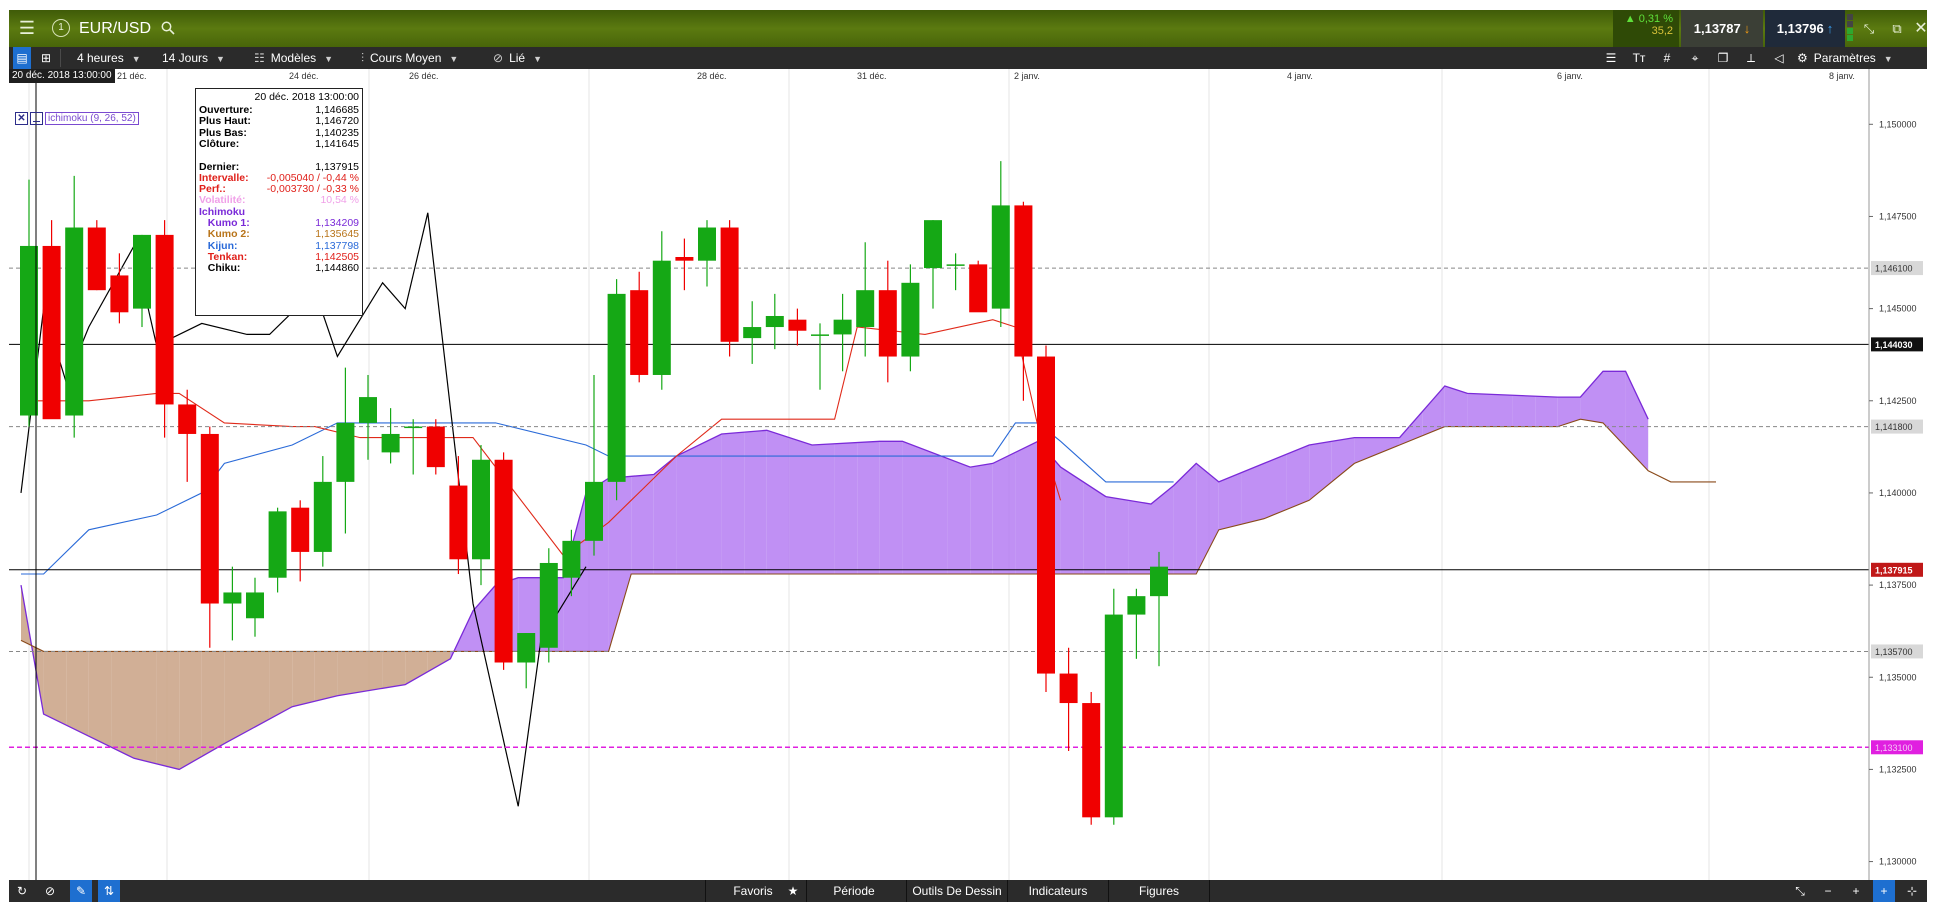 This screenshot has height=909, width=1936. Describe the element at coordinates (109, 58) in the screenshot. I see `interval-select: 4 heures ▼` at that location.